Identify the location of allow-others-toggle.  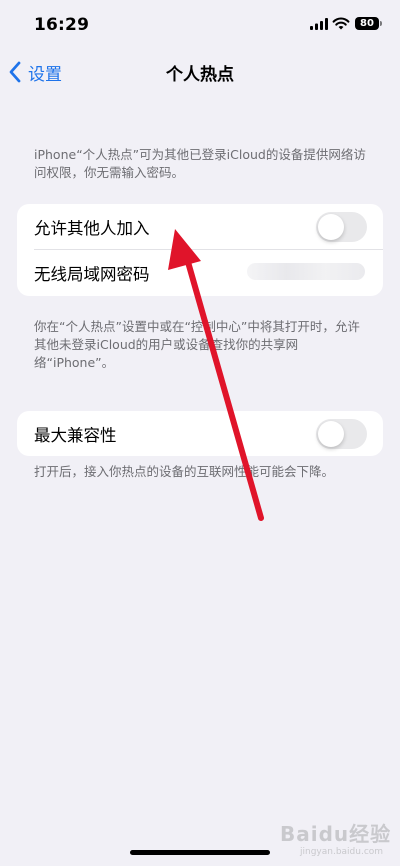
(341, 227).